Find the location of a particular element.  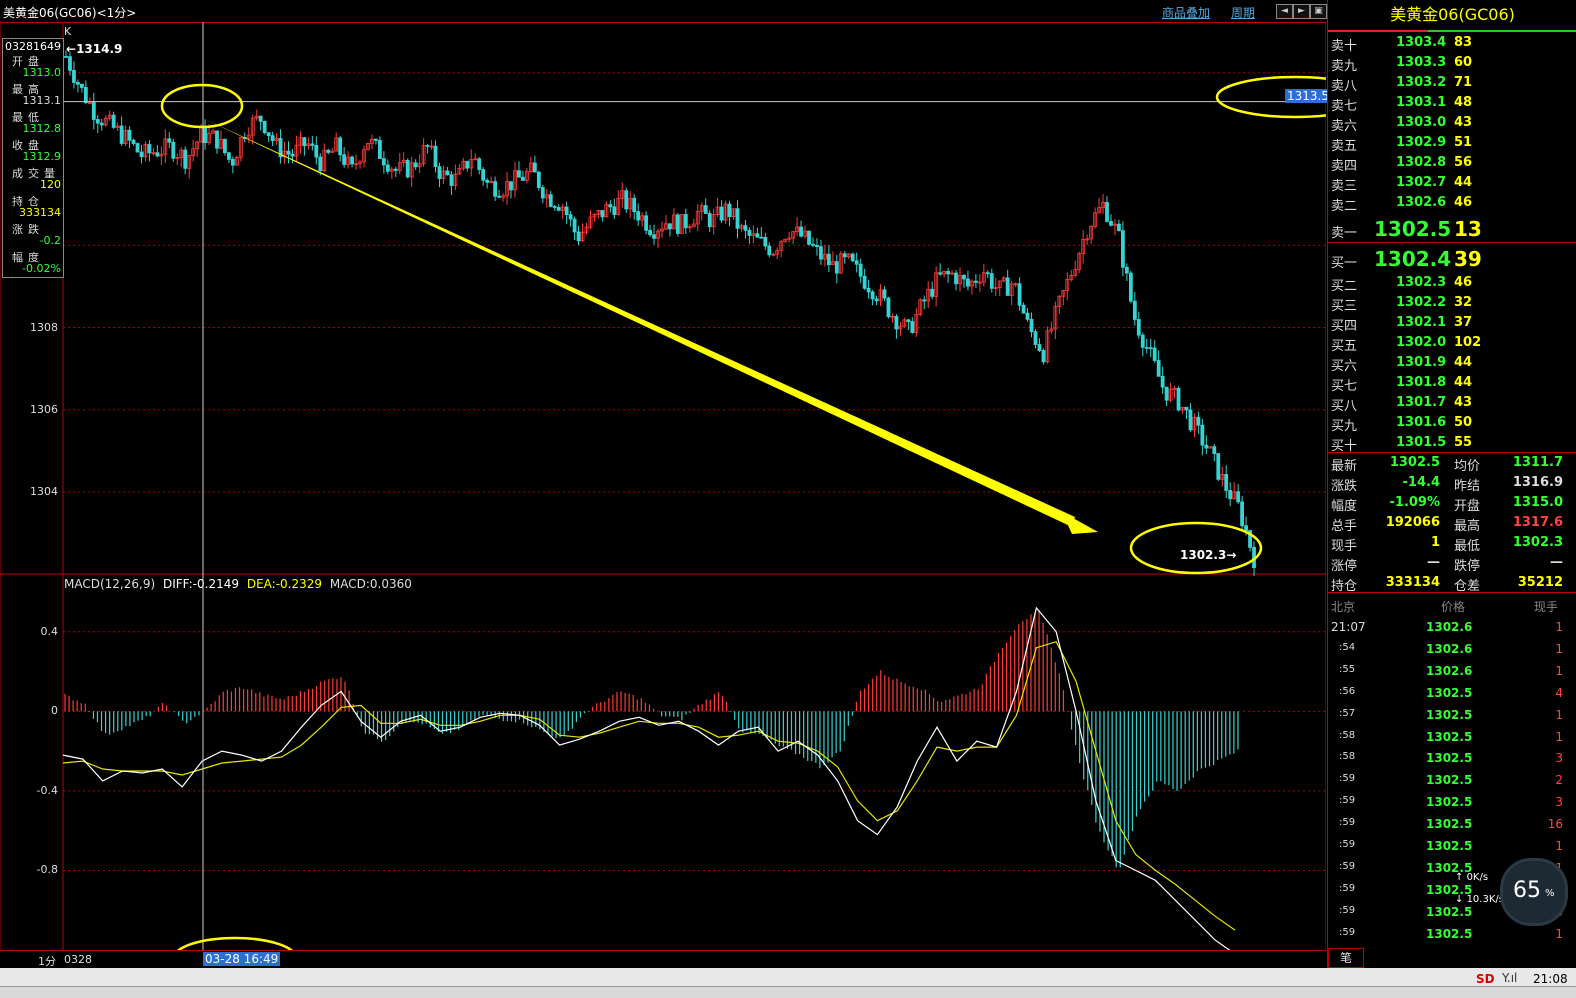

nav-right-button: ► is located at coordinates (1301, 11).